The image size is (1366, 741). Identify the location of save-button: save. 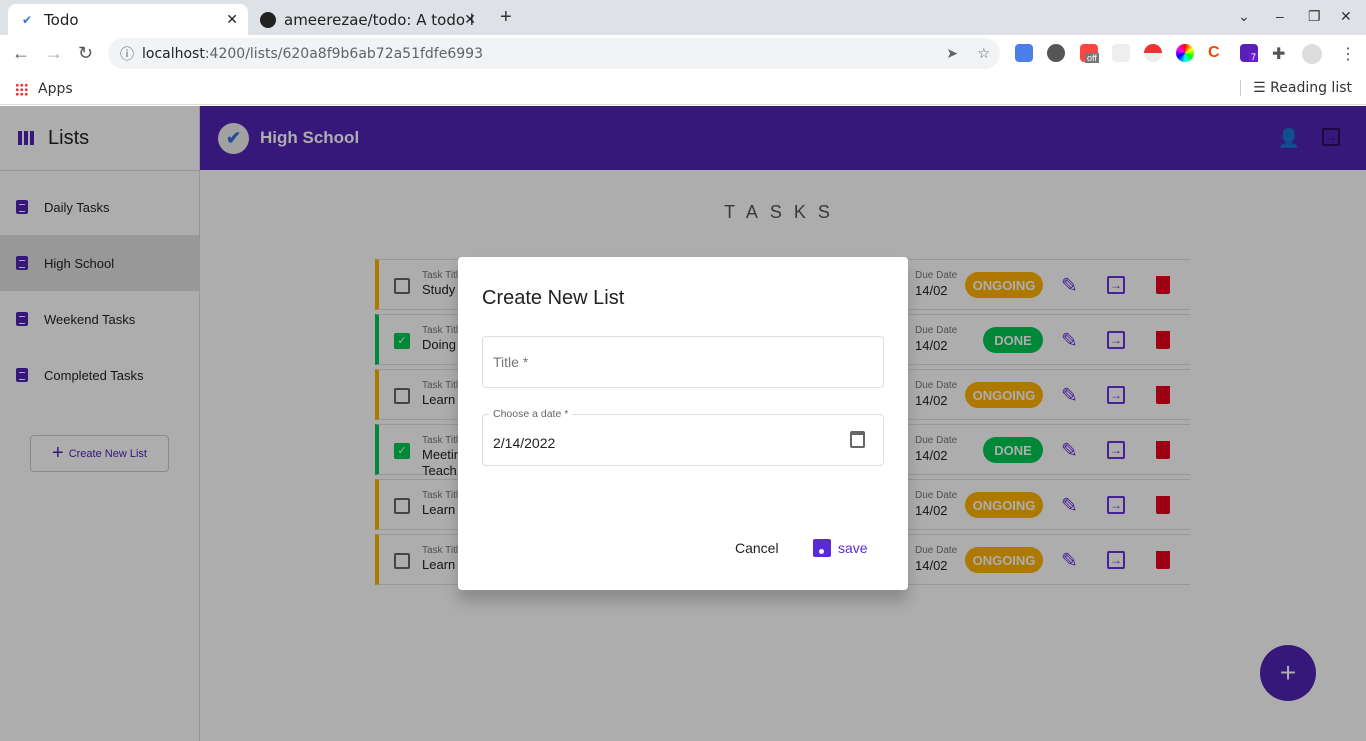
(840, 548).